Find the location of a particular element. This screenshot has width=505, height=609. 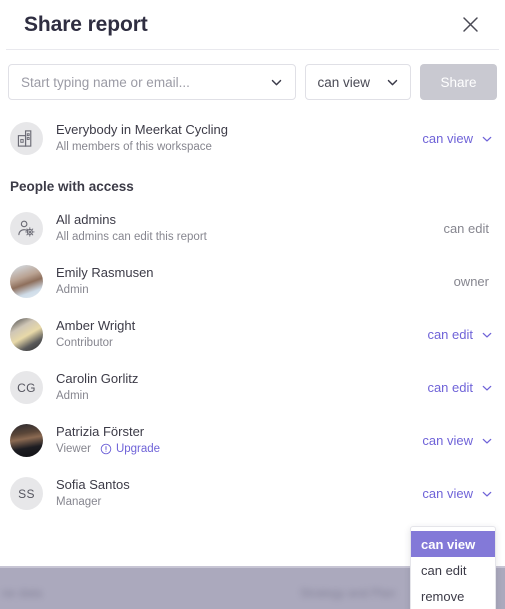

avatar: CG is located at coordinates (26, 387).